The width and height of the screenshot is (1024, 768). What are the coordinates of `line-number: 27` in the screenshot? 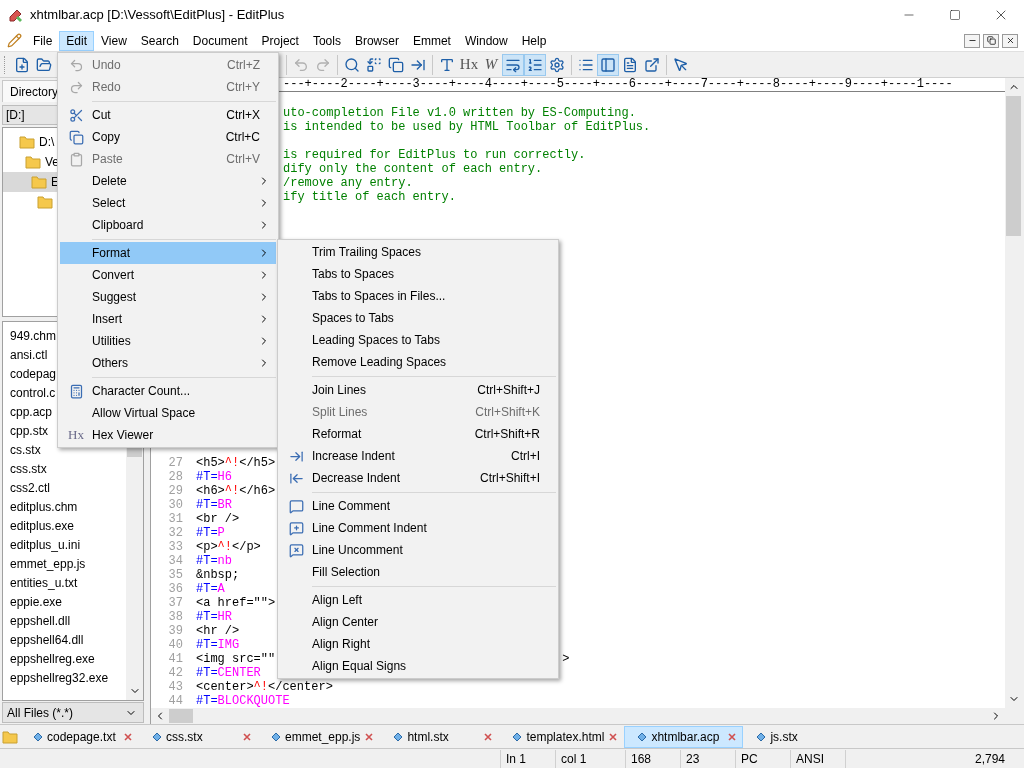 It's located at (175, 463).